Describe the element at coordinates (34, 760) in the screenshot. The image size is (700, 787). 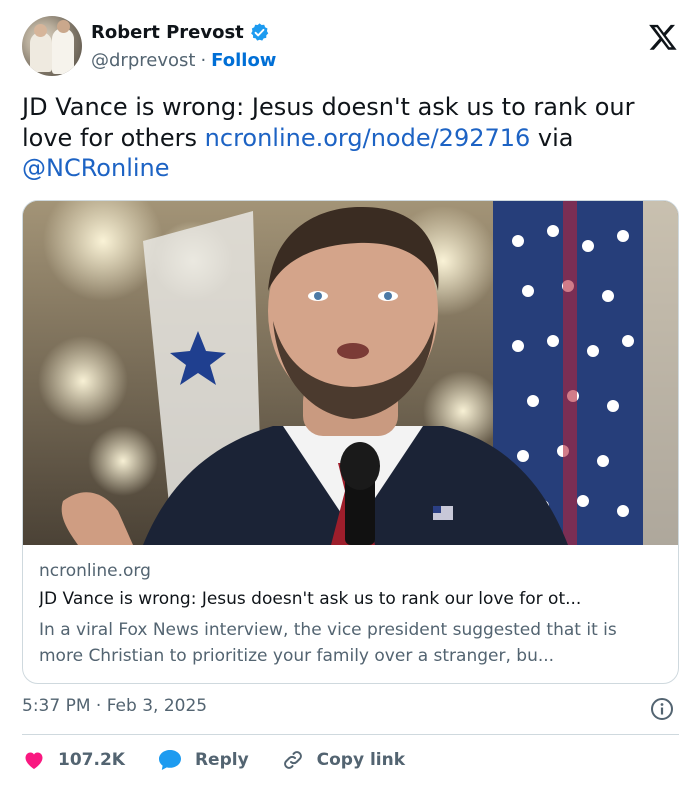
I see `heart-icon` at that location.